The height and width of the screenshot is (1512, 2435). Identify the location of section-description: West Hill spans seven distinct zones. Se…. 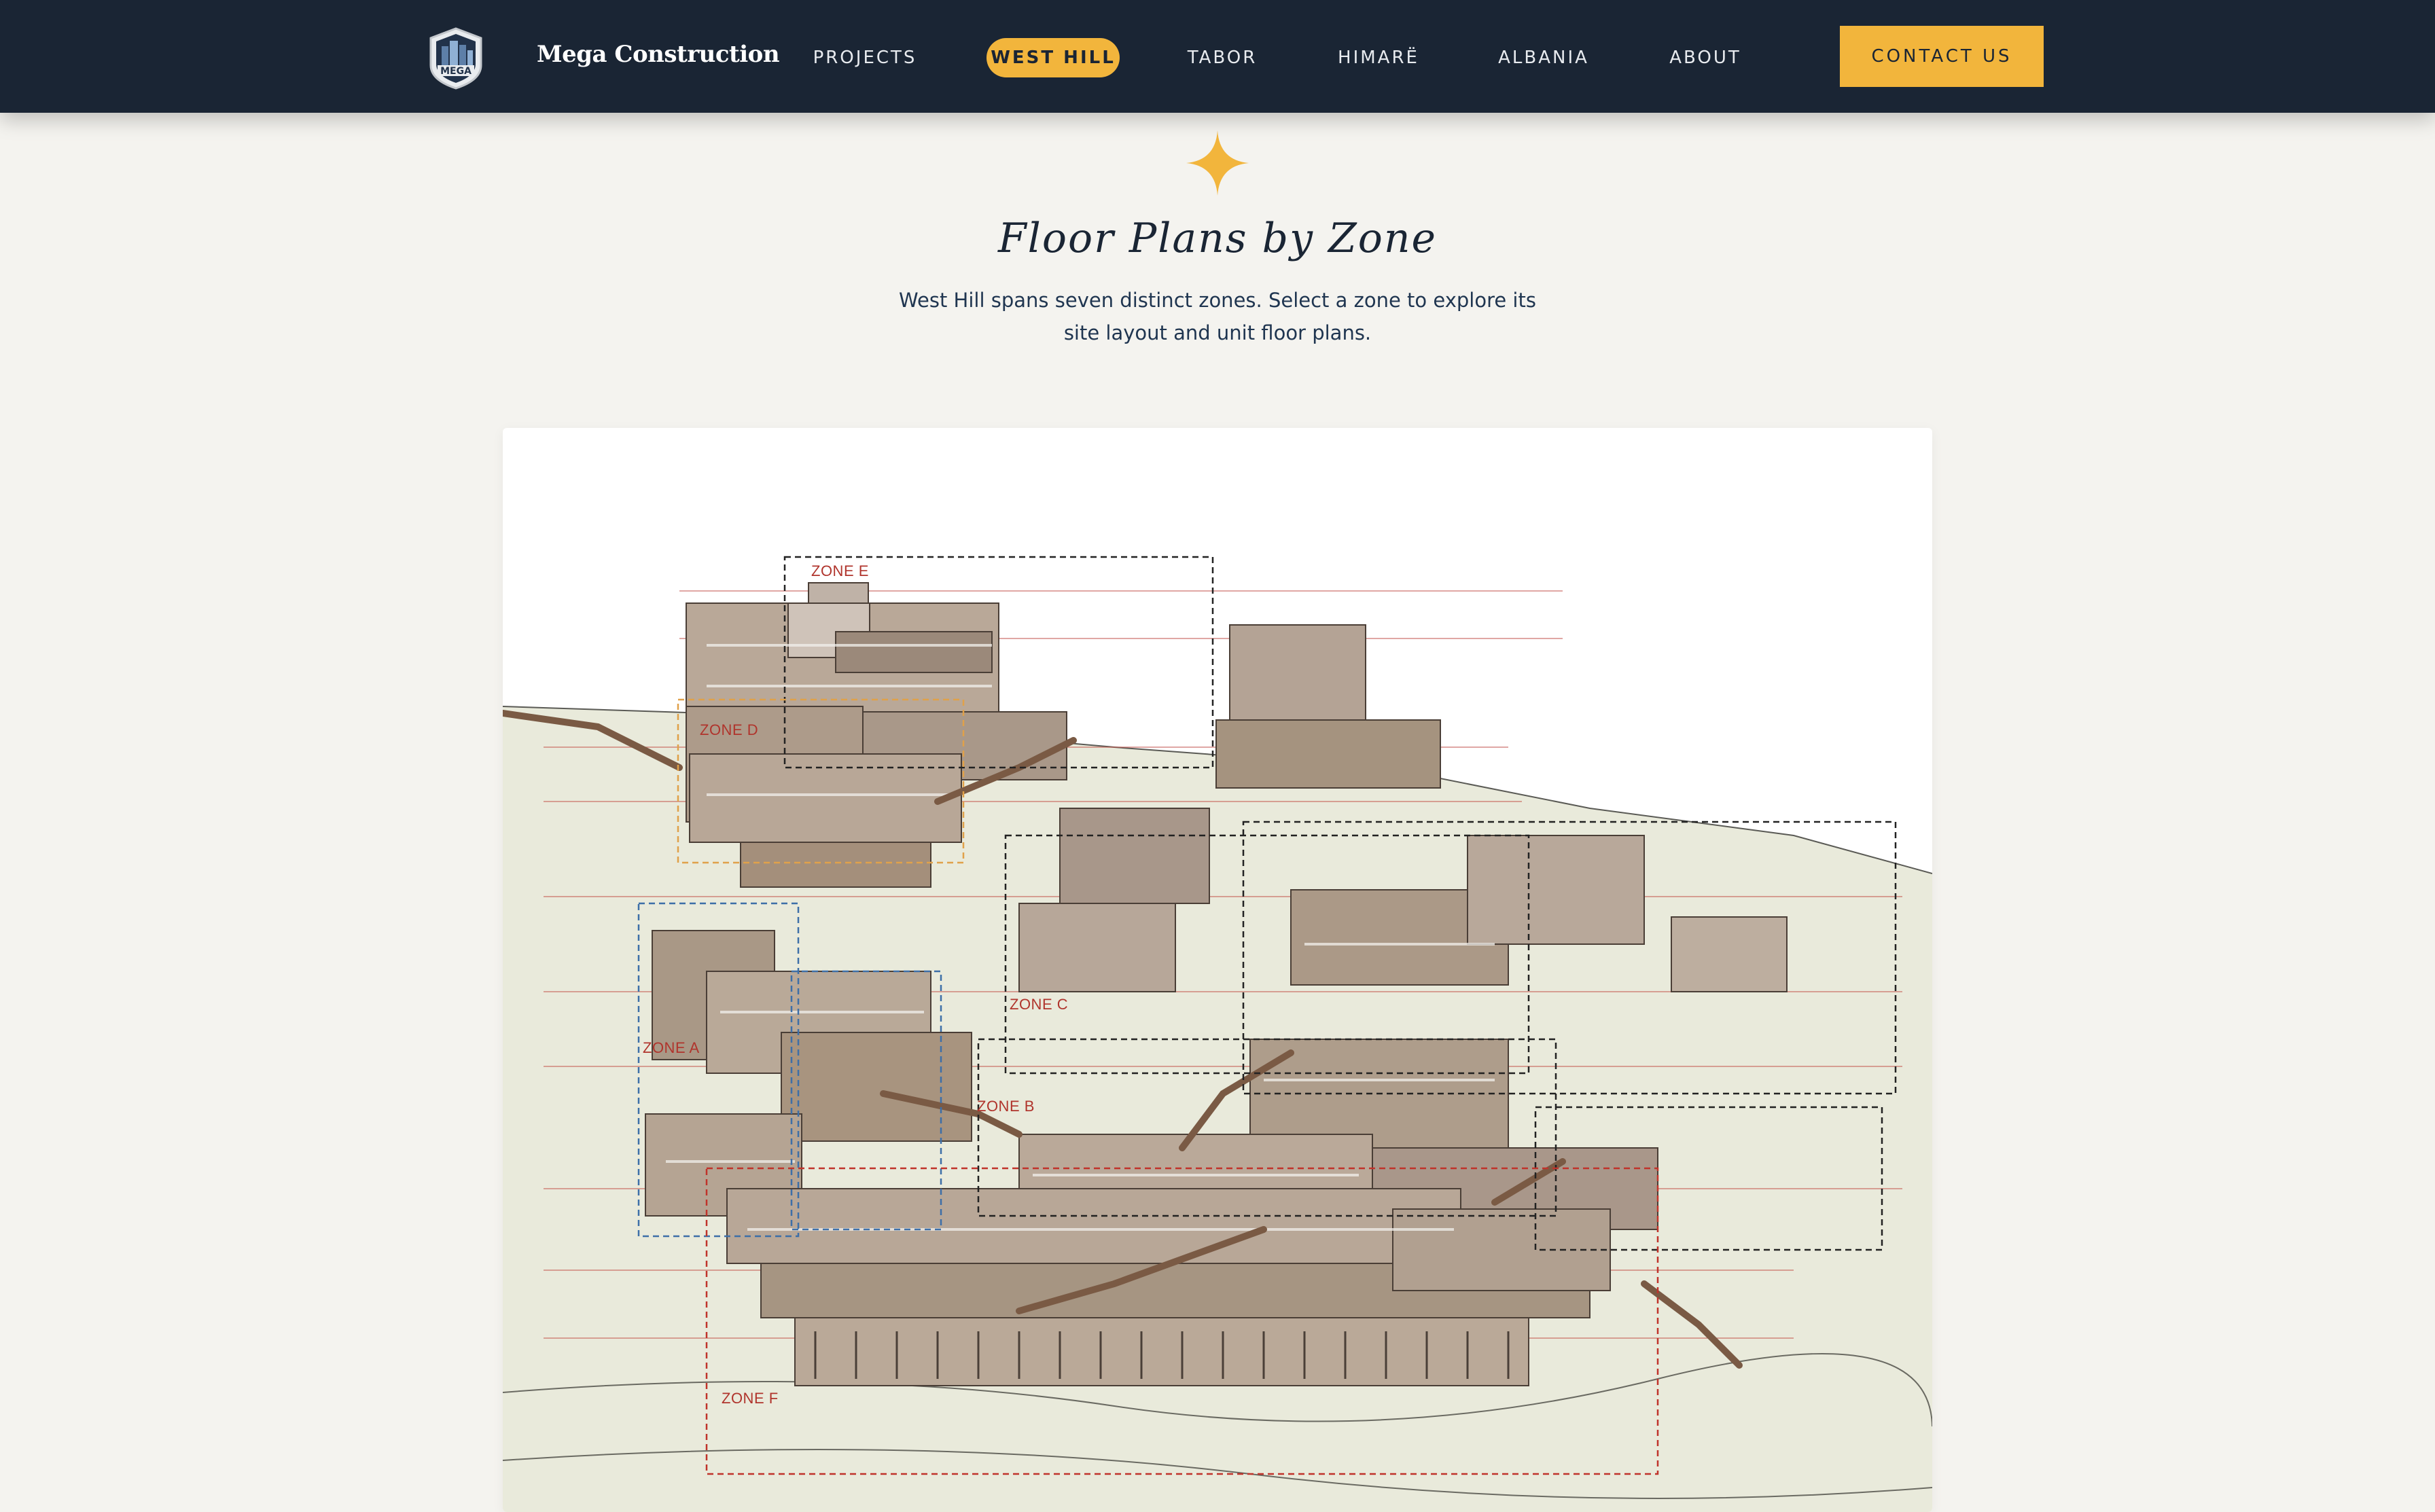
(1217, 316).